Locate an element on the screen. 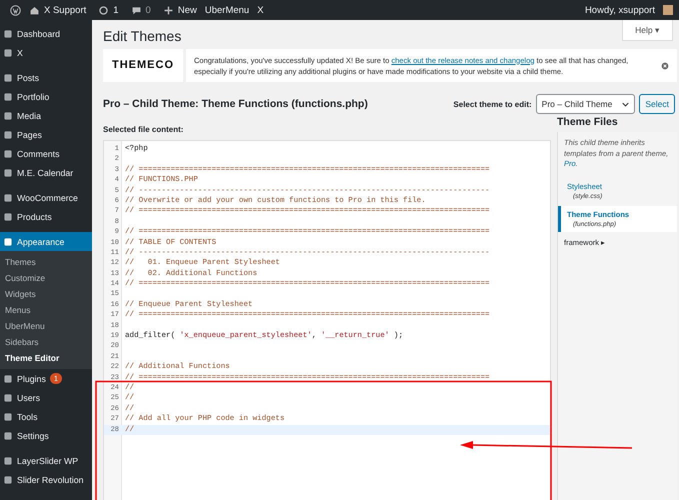 The image size is (679, 500). themeco-logo: THEMECO is located at coordinates (144, 65).